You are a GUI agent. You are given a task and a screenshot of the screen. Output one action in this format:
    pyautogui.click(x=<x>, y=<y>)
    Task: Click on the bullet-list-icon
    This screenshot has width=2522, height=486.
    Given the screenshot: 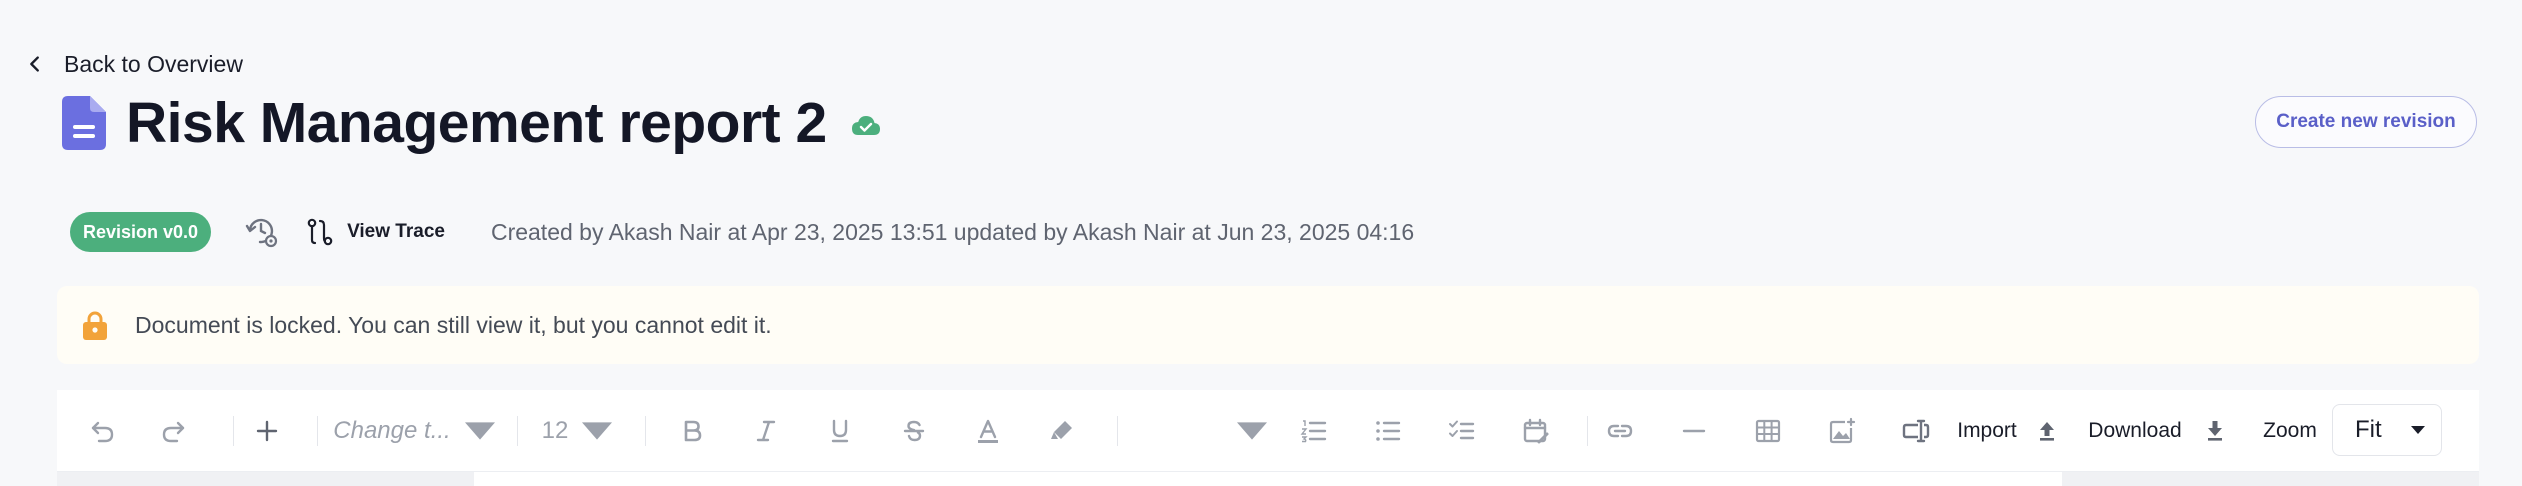 What is the action you would take?
    pyautogui.click(x=1388, y=431)
    